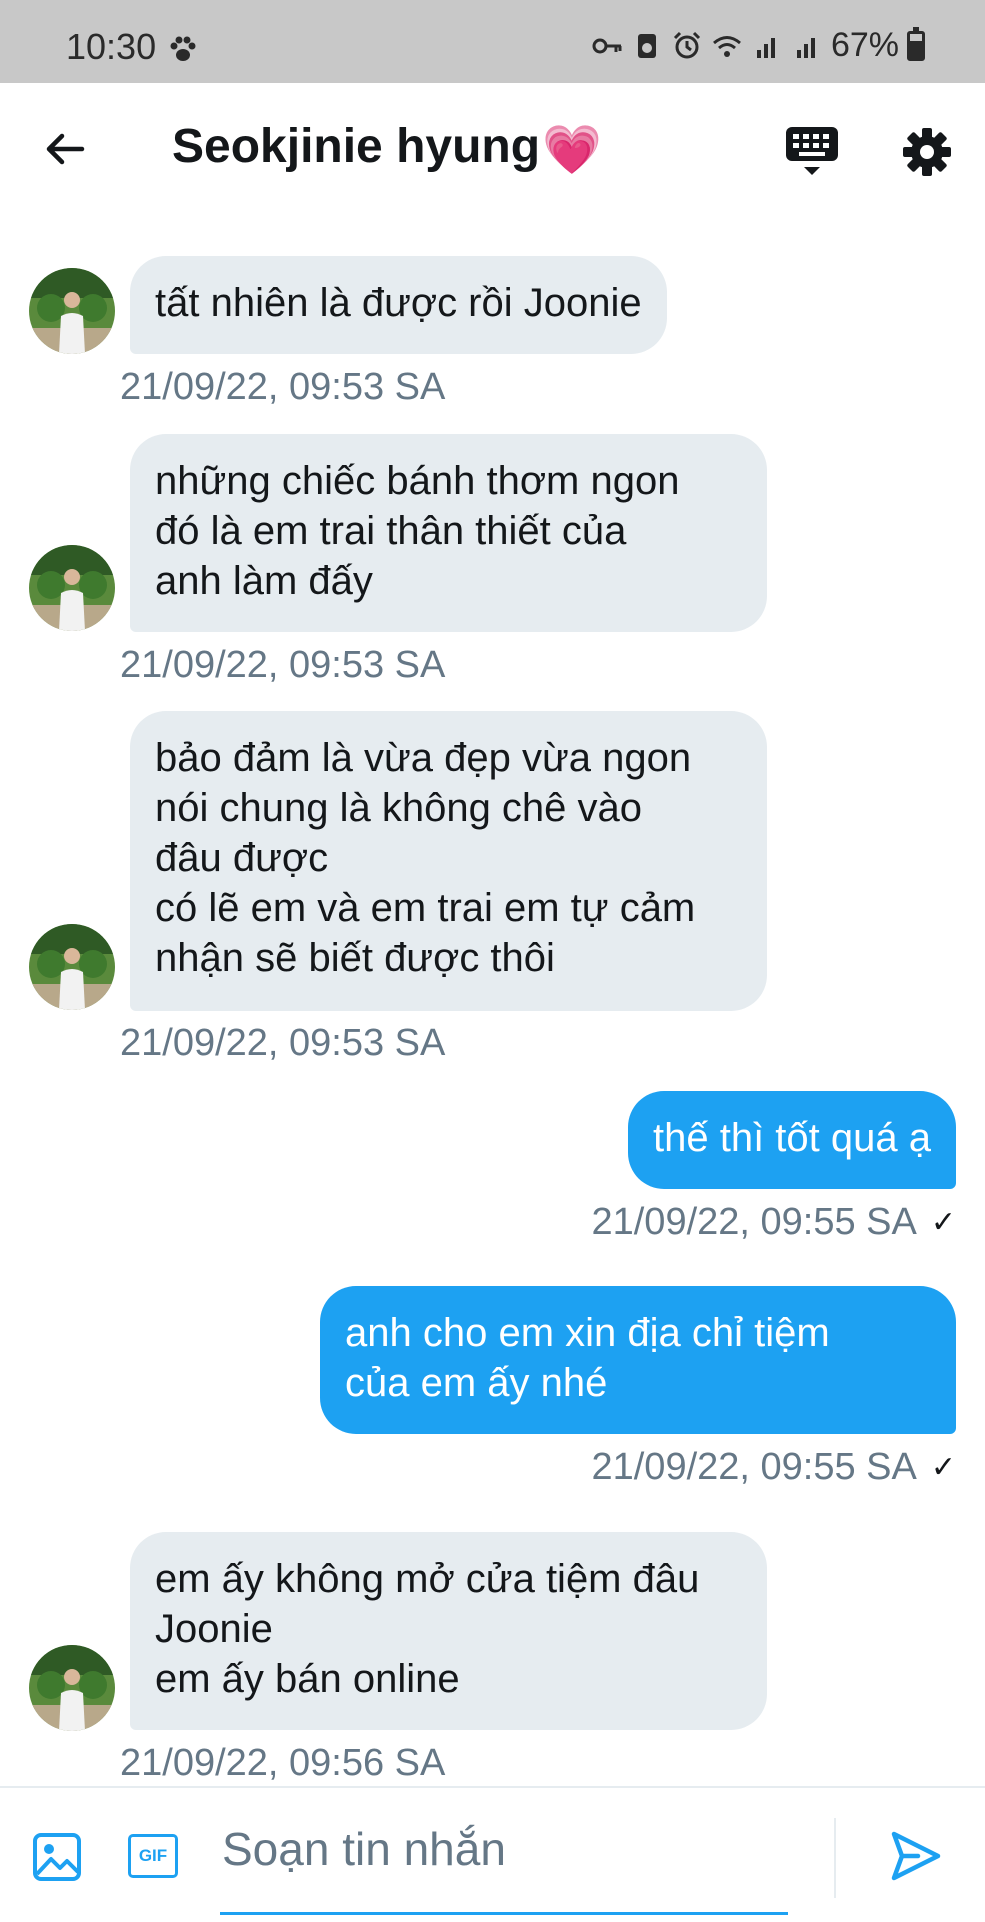 This screenshot has width=985, height=1922. Describe the element at coordinates (607, 45) in the screenshot. I see `key-icon` at that location.